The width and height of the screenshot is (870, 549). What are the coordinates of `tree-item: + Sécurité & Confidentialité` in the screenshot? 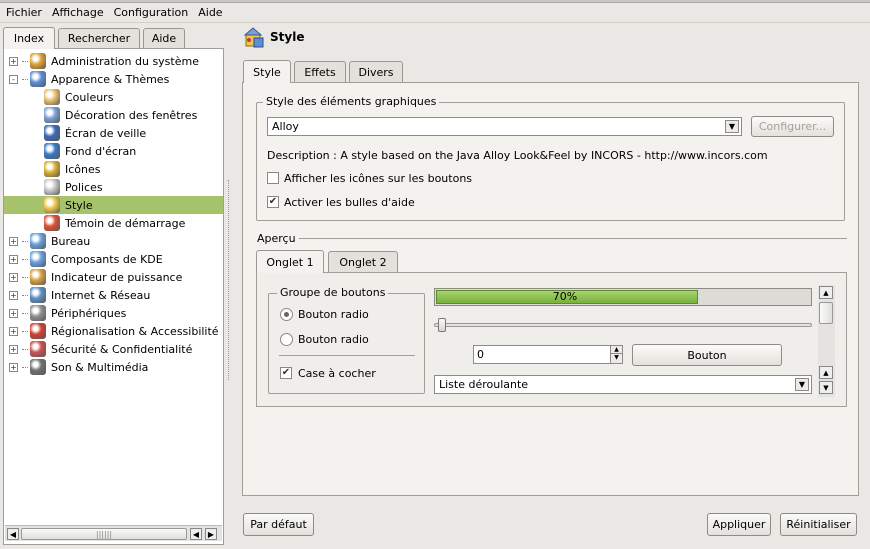 It's located at (113, 349).